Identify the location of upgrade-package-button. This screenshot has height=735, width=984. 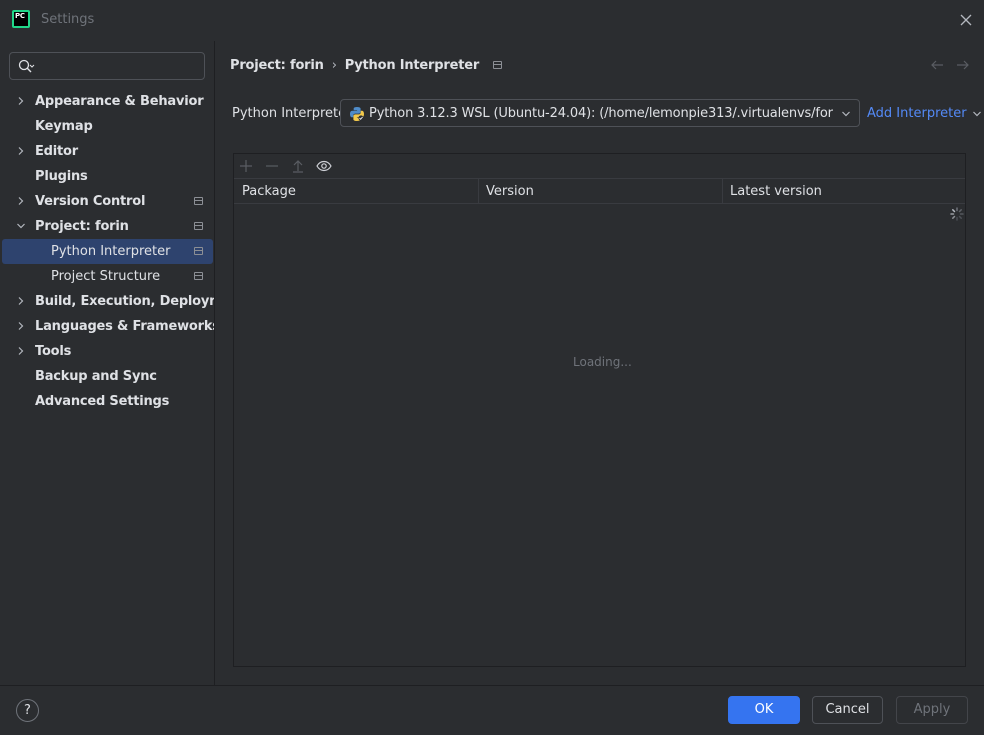
(298, 166).